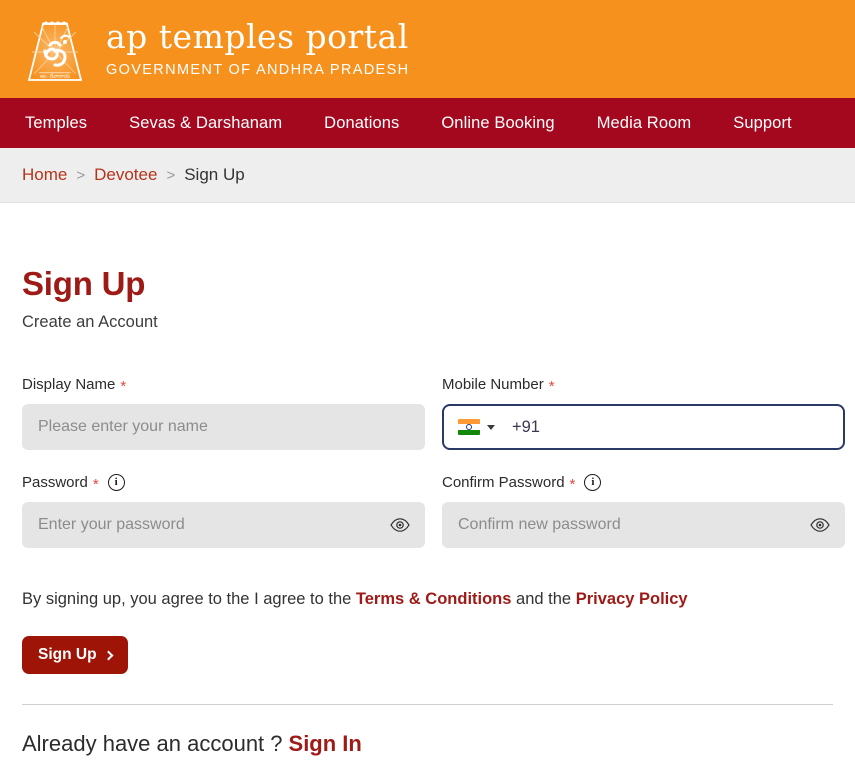 The height and width of the screenshot is (773, 855). What do you see at coordinates (223, 384) in the screenshot?
I see `label-display-name: Display Name *` at bounding box center [223, 384].